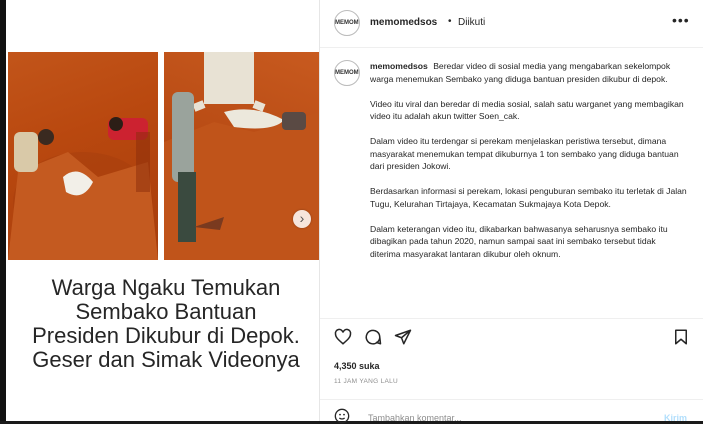 This screenshot has height=424, width=703. What do you see at coordinates (83, 188) in the screenshot?
I see `scene-illustration-left` at bounding box center [83, 188].